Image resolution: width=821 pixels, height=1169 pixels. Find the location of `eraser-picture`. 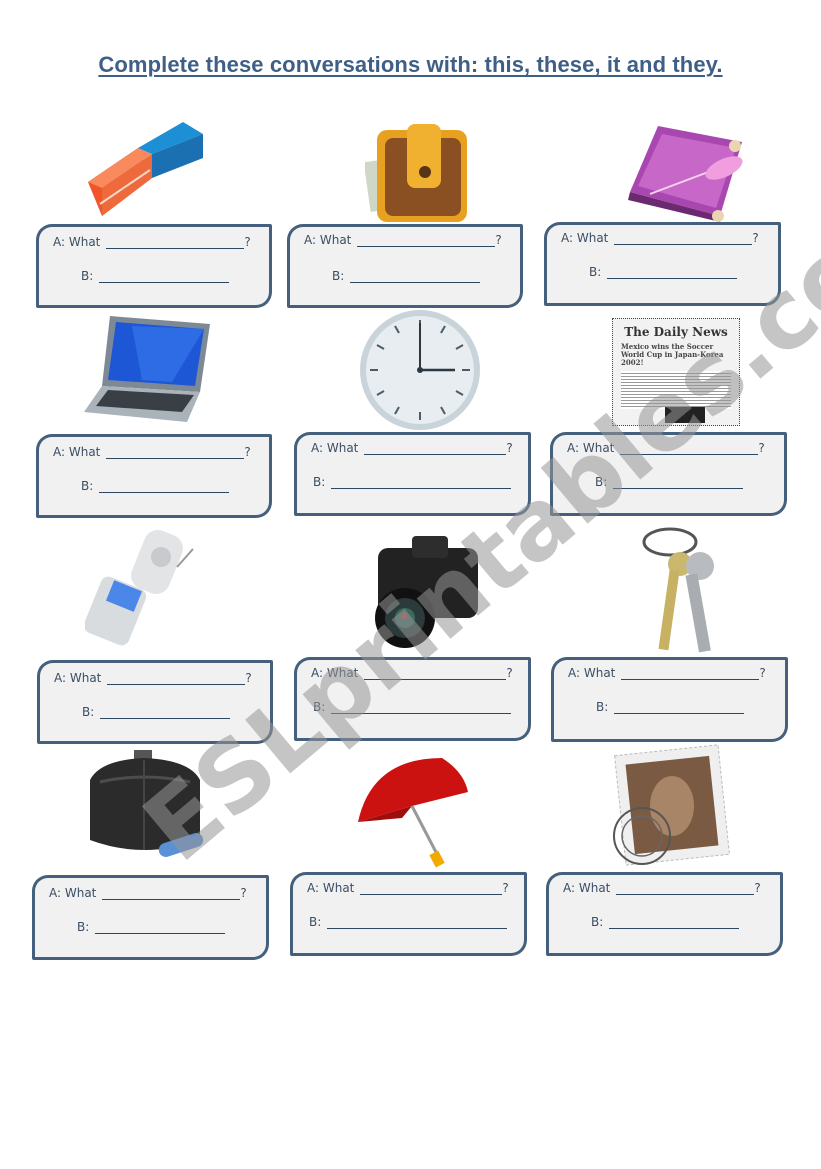

eraser-picture is located at coordinates (145, 169).